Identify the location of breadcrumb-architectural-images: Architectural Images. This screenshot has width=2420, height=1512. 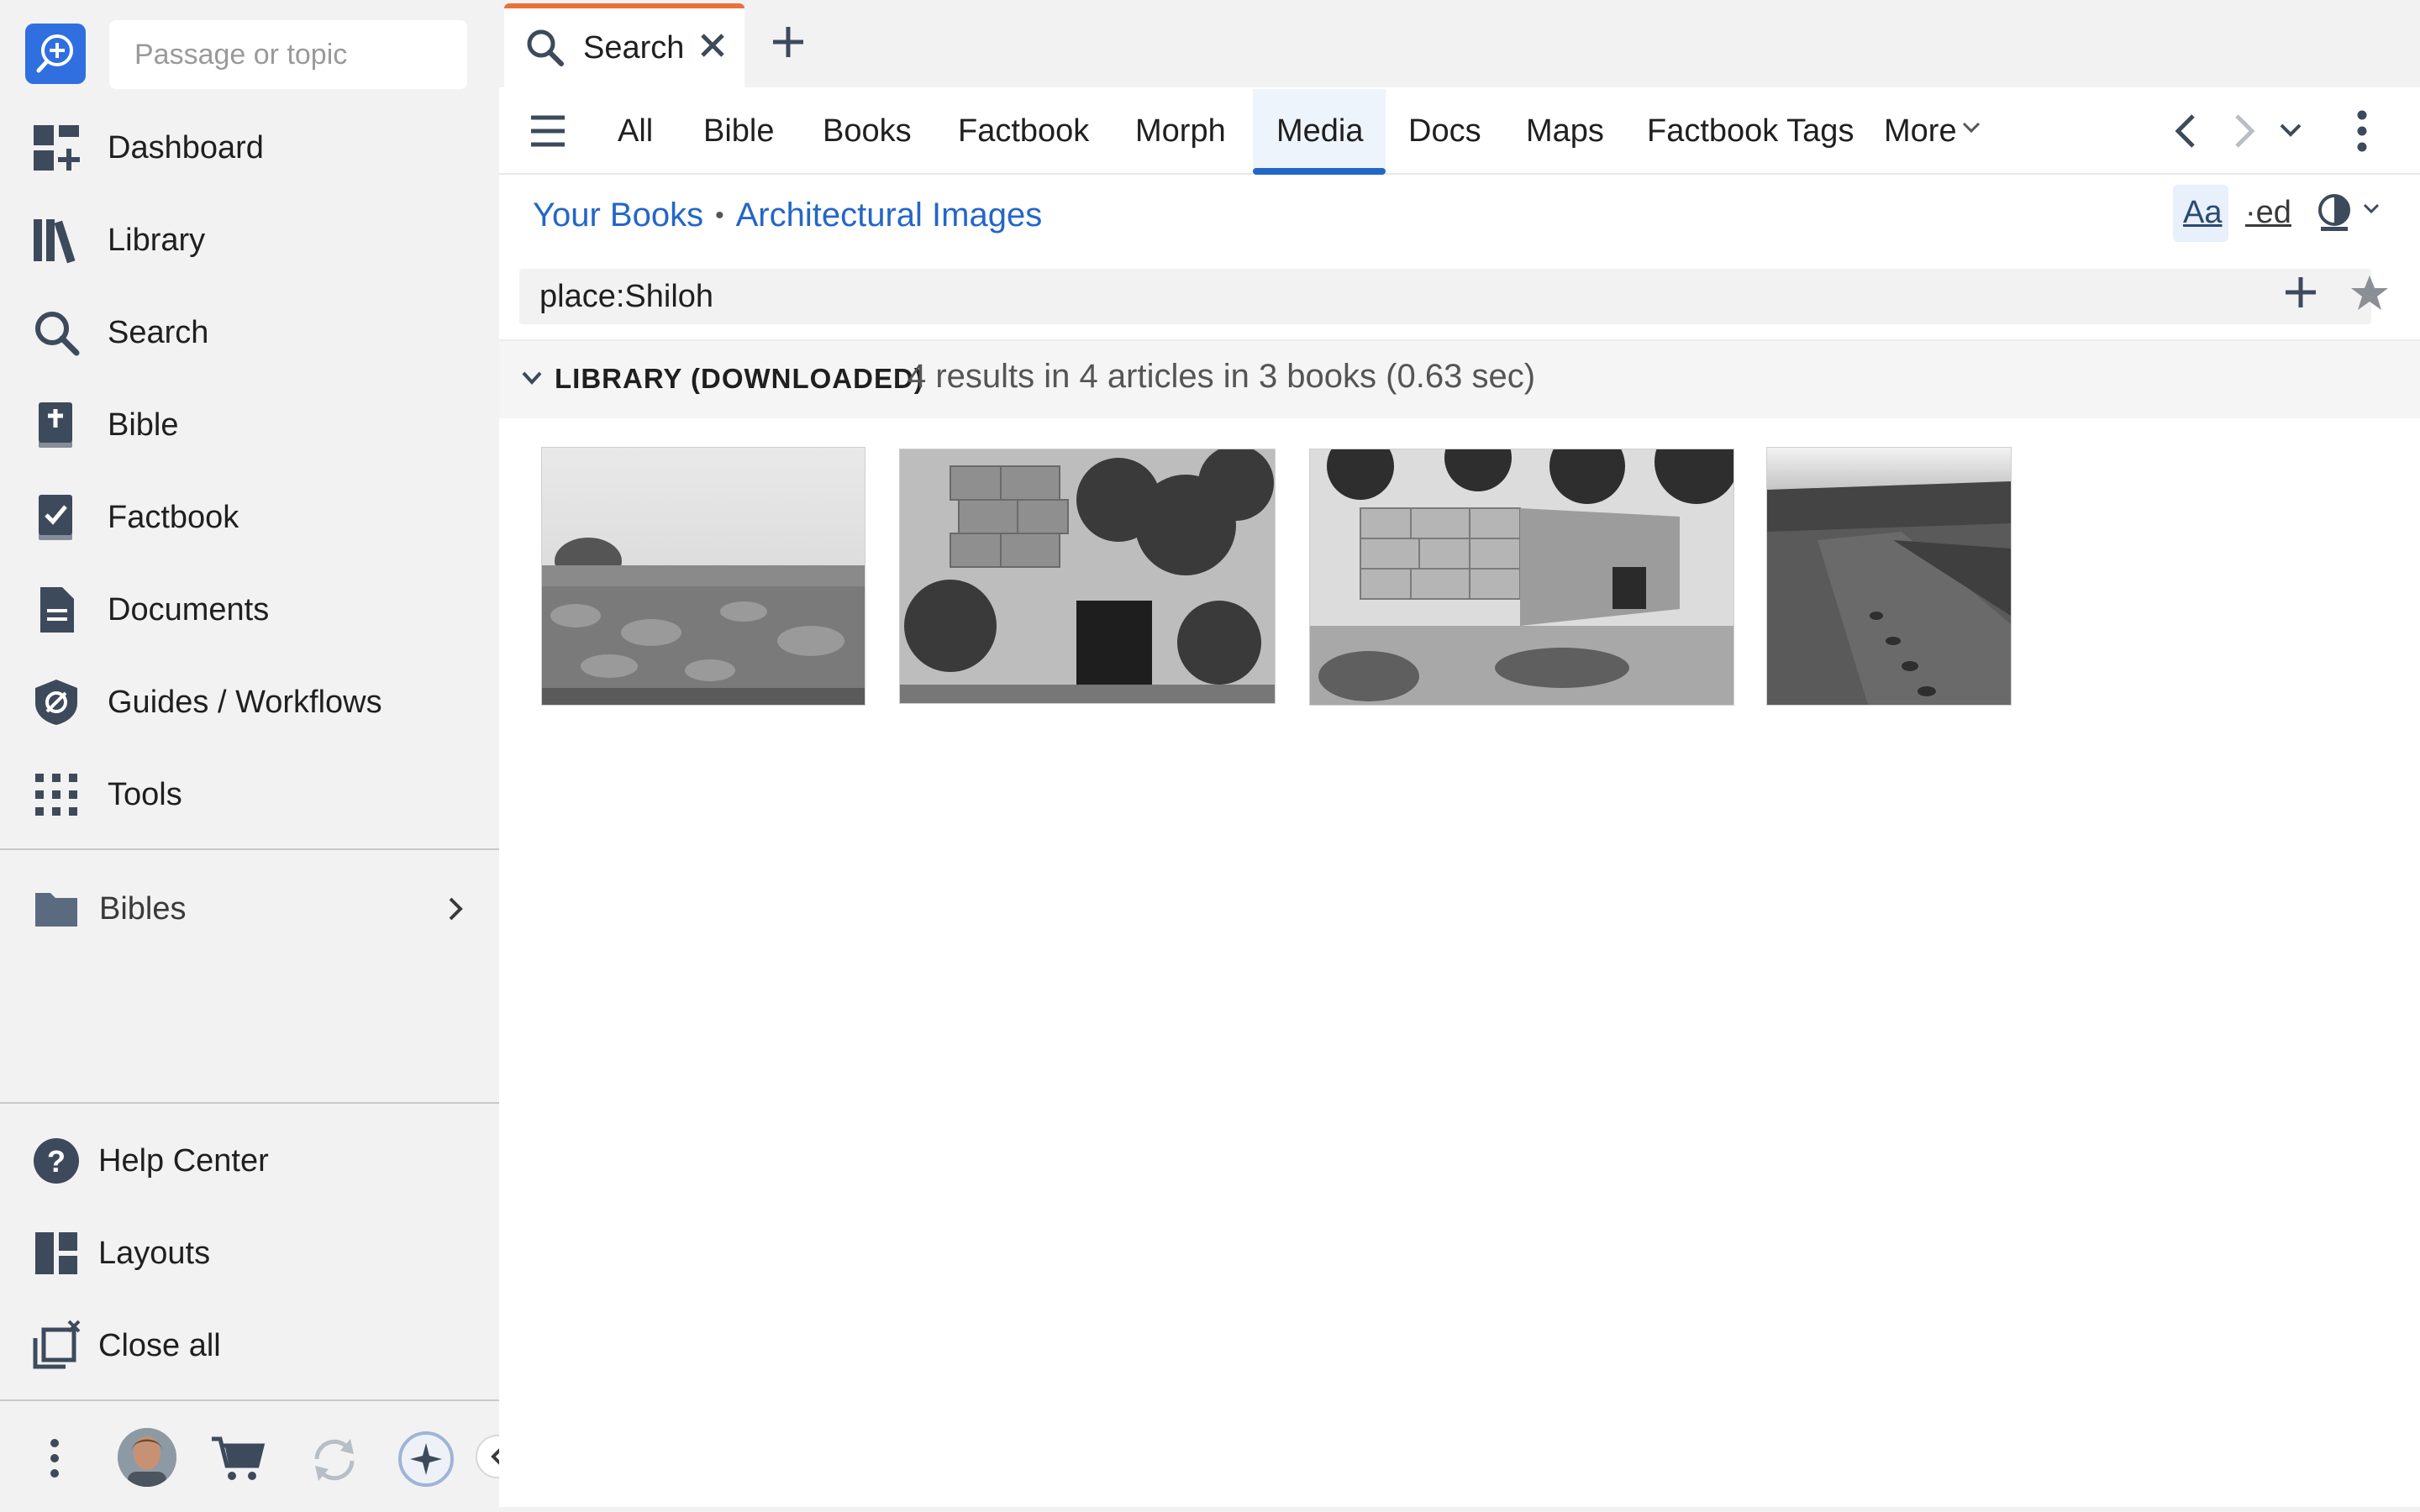
(890, 215).